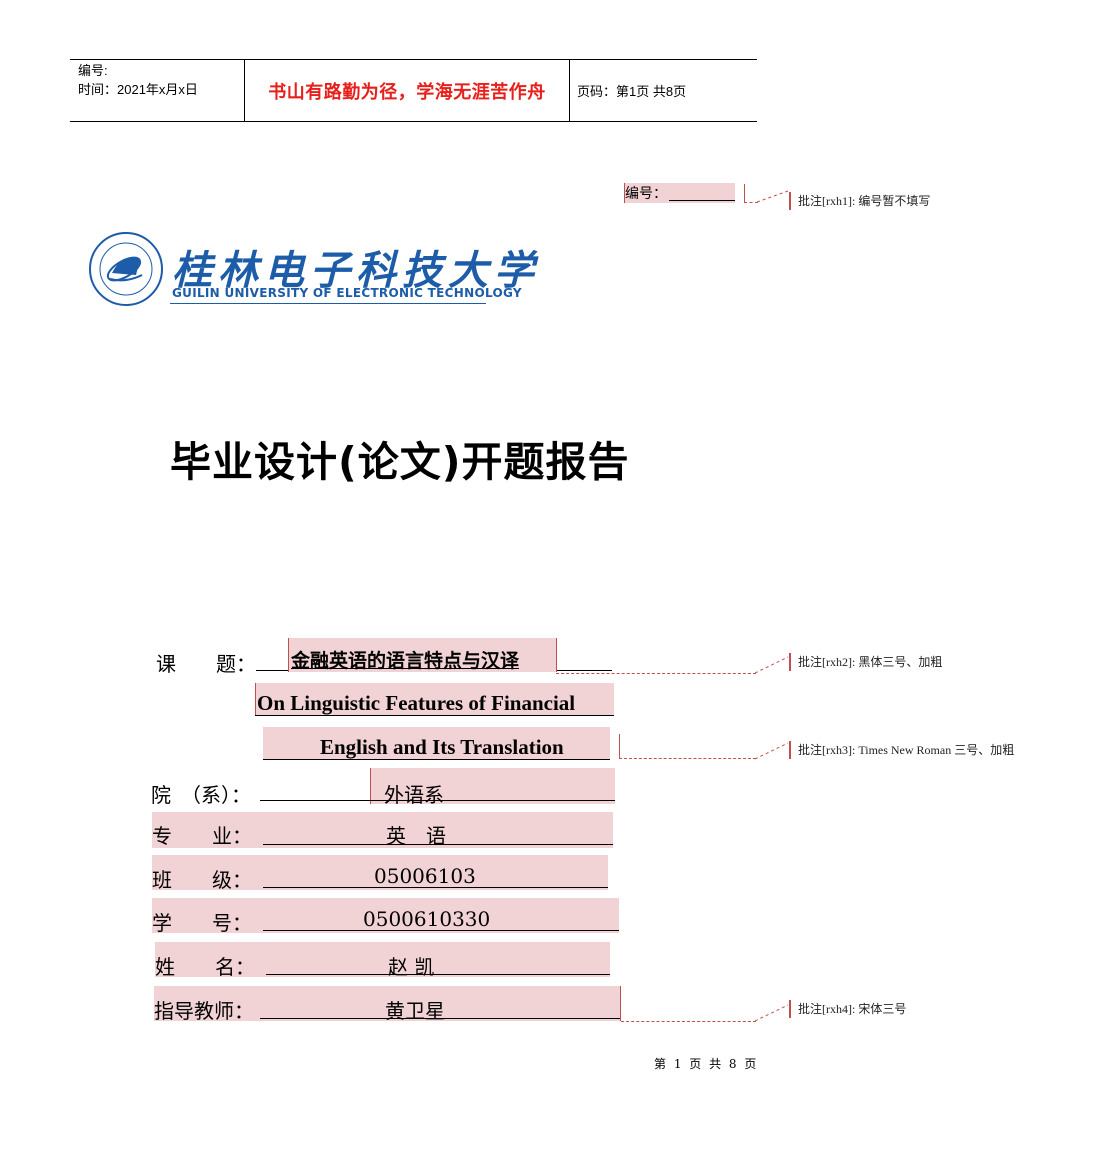  I want to click on topic-cn-field: 金融英语的语言特点与汉译, so click(422, 655).